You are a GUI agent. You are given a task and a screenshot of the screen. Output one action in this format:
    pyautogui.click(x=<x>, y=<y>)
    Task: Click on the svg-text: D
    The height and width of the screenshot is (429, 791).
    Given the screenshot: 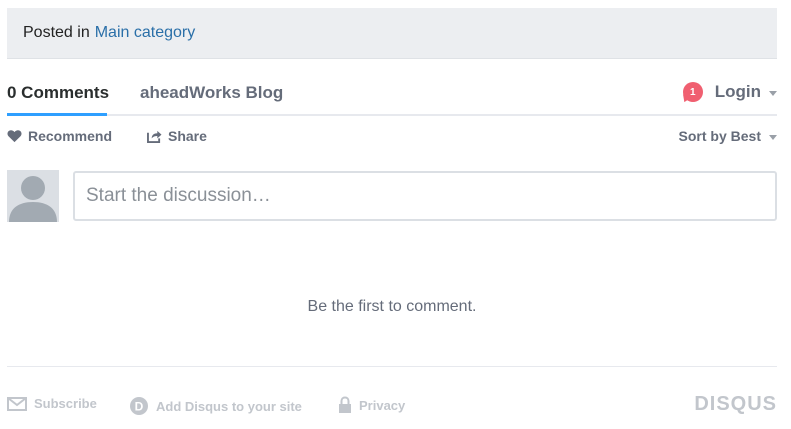 What is the action you would take?
    pyautogui.click(x=139, y=407)
    